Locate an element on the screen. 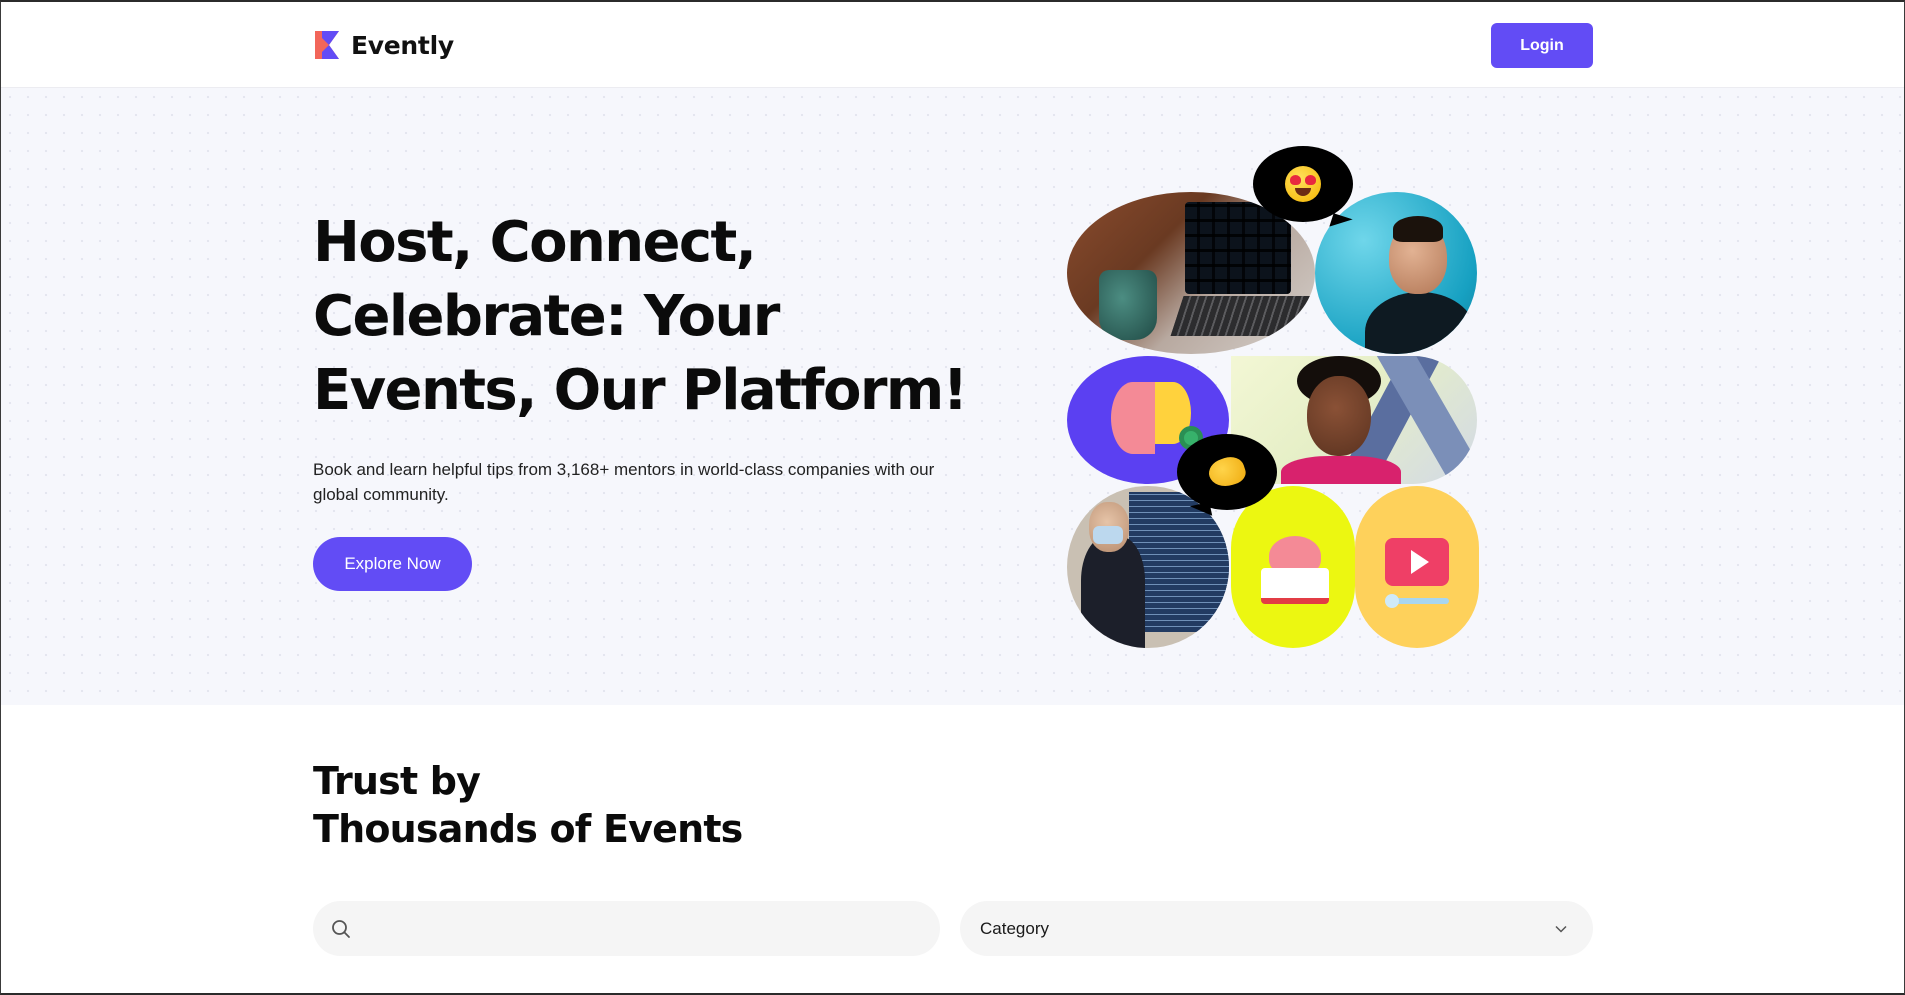 The image size is (1905, 995). category-select-value: Category is located at coordinates (1014, 928).